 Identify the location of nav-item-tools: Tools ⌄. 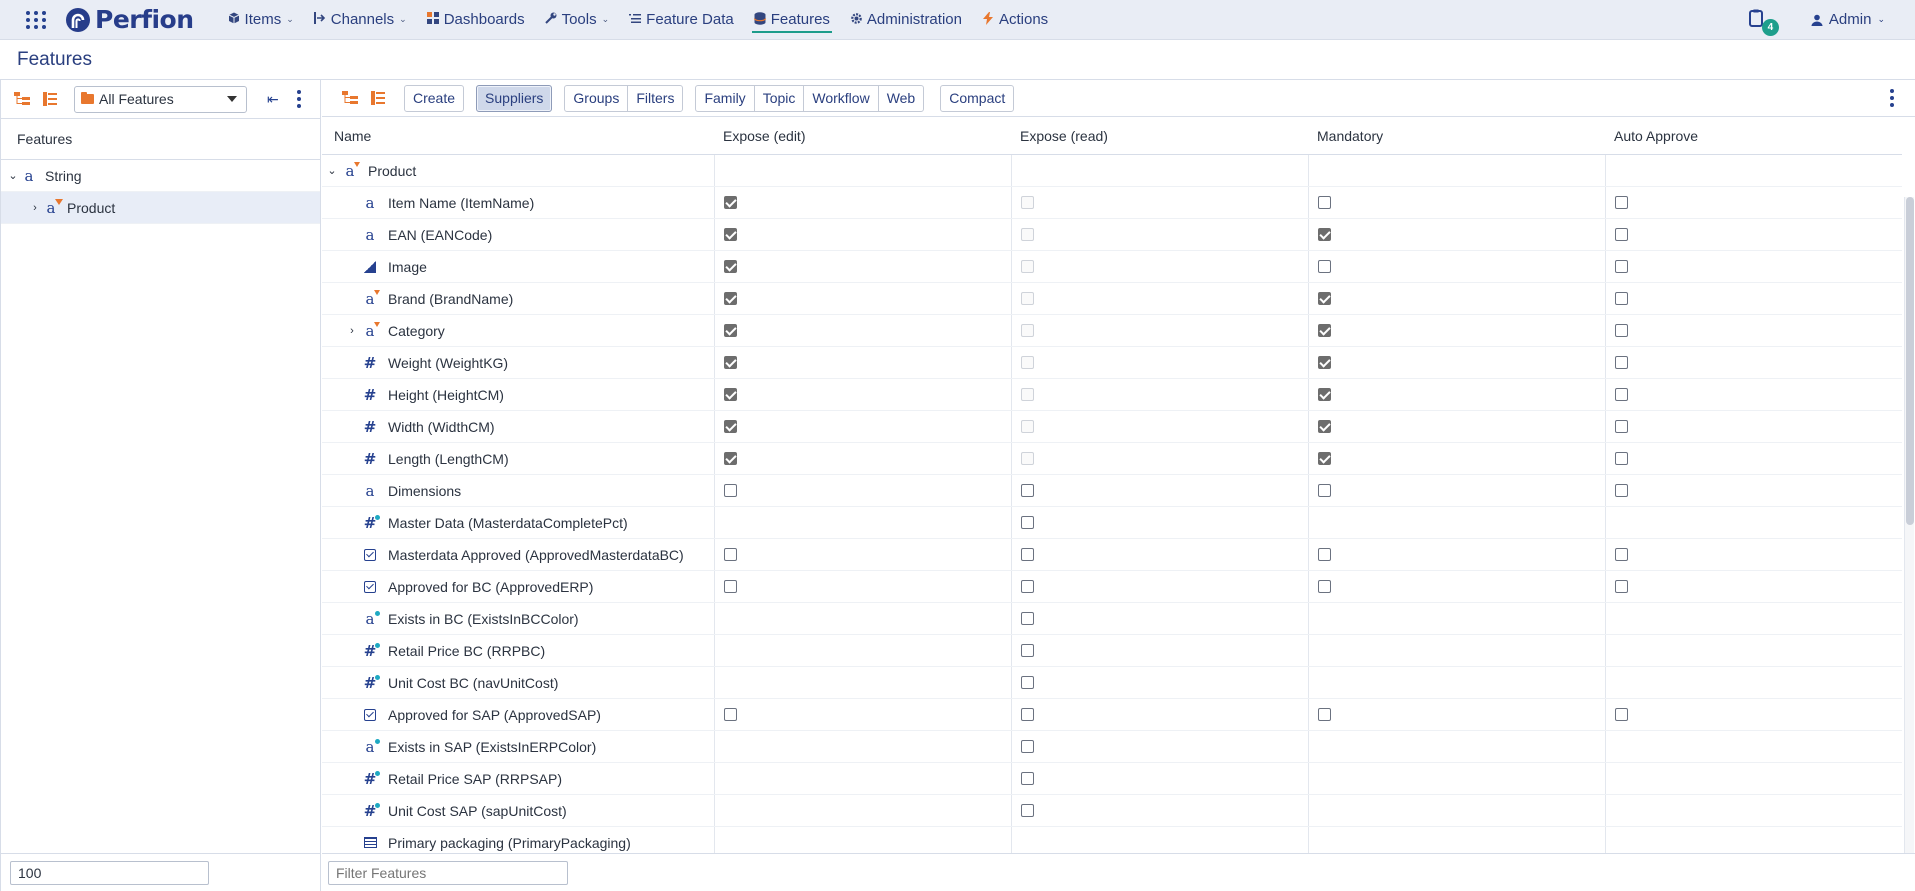
(577, 19).